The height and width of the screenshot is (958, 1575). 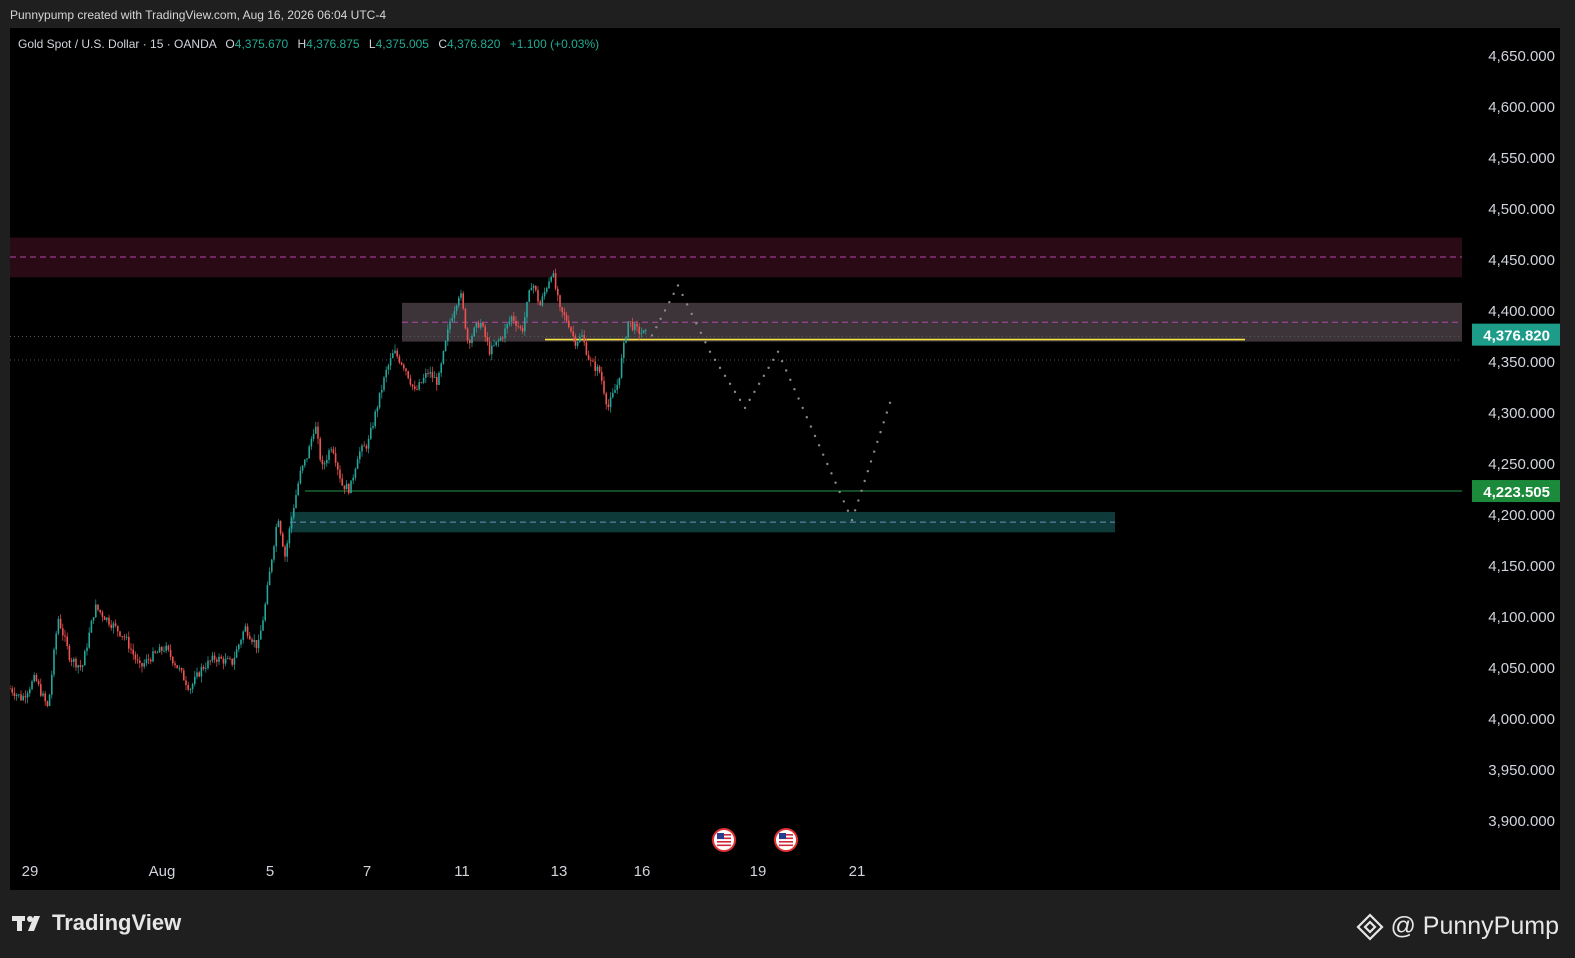 I want to click on open-label: O, so click(x=230, y=44).